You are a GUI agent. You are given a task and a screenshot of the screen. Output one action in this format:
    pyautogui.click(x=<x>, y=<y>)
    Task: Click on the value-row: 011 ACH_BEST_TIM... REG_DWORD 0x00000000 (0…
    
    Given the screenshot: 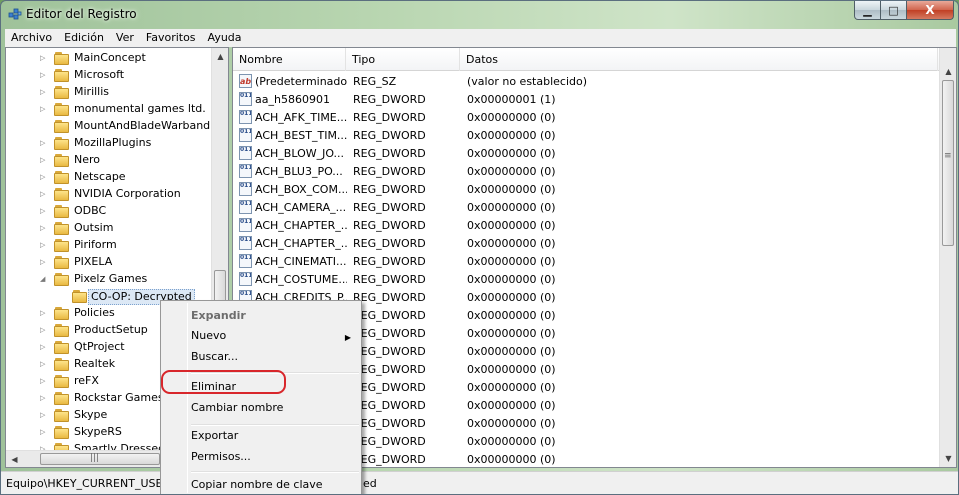 What is the action you would take?
    pyautogui.click(x=585, y=135)
    